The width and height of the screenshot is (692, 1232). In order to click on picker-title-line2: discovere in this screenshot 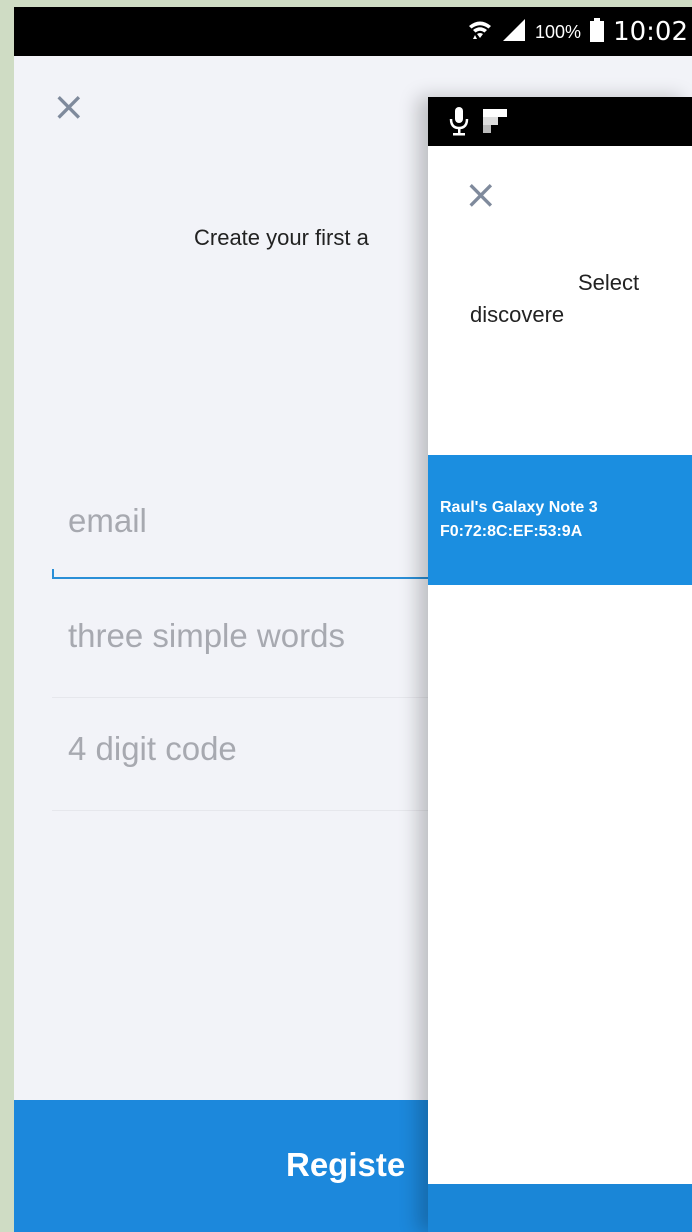, I will do `click(517, 314)`.